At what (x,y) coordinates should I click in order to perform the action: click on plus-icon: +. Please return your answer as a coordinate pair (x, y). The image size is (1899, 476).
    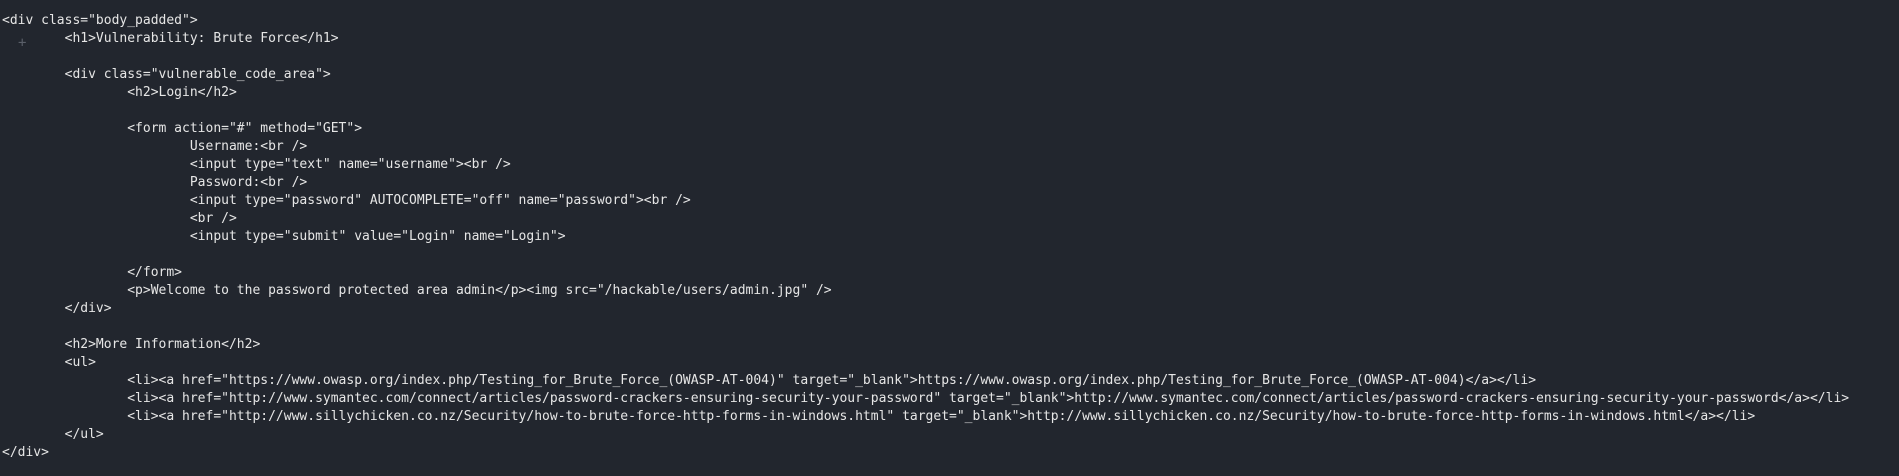
    Looking at the image, I should click on (22, 43).